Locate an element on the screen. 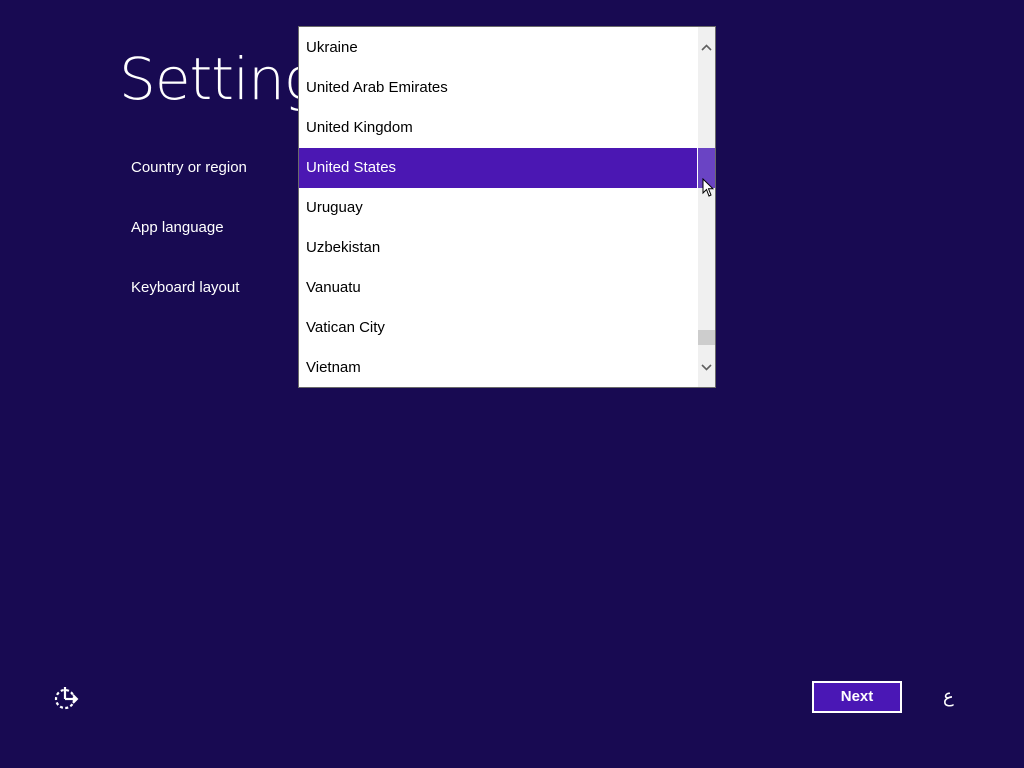 The height and width of the screenshot is (768, 1024). list-item: Uruguay is located at coordinates (498, 208).